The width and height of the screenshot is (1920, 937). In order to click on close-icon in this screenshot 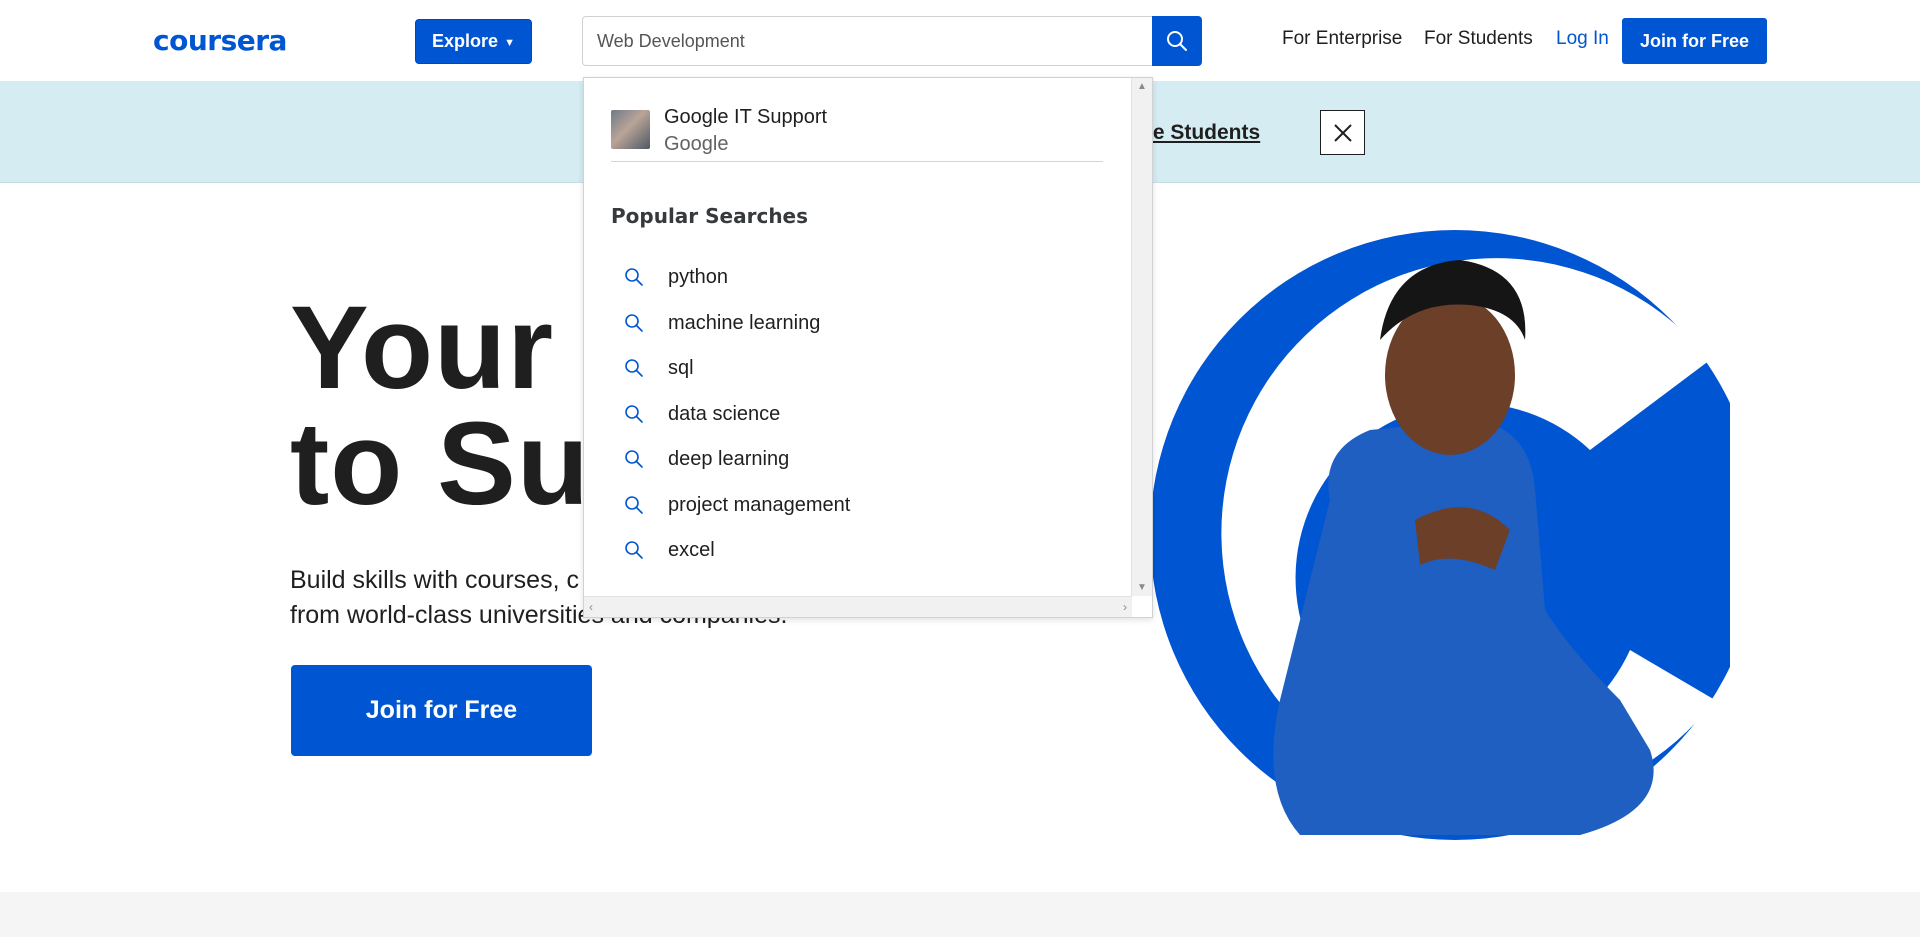, I will do `click(1342, 132)`.